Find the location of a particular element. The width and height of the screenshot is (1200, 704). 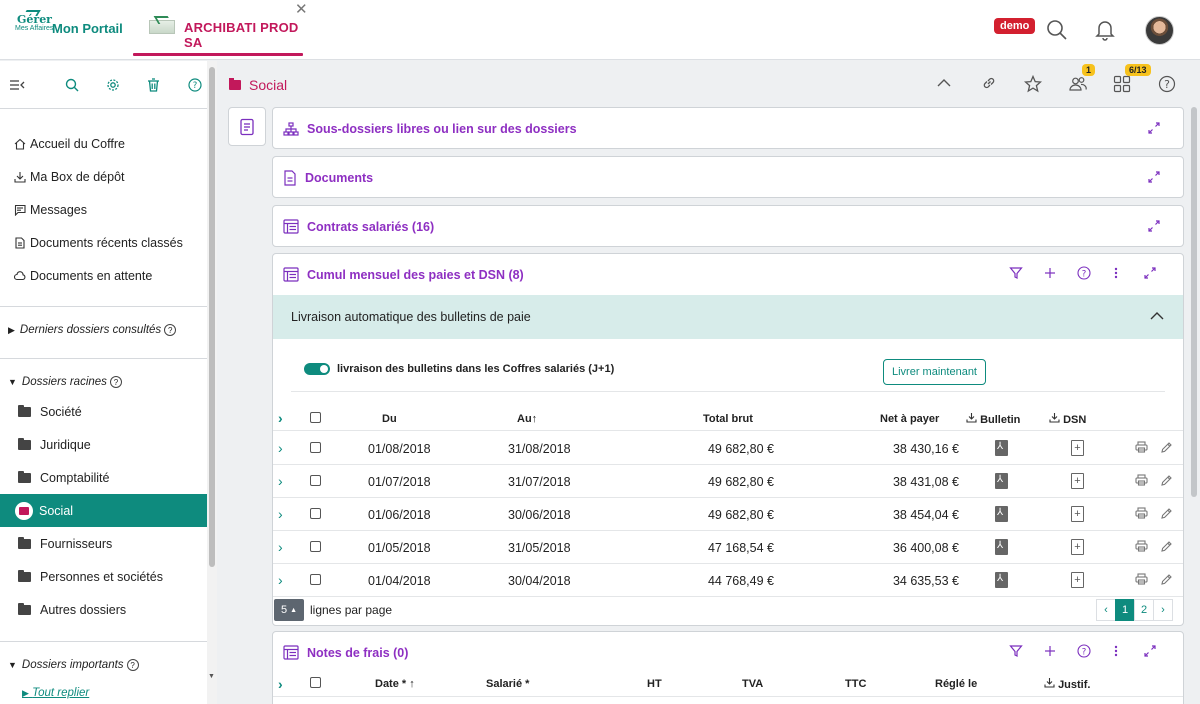

col-justif: Justif. is located at coordinates (1067, 684).